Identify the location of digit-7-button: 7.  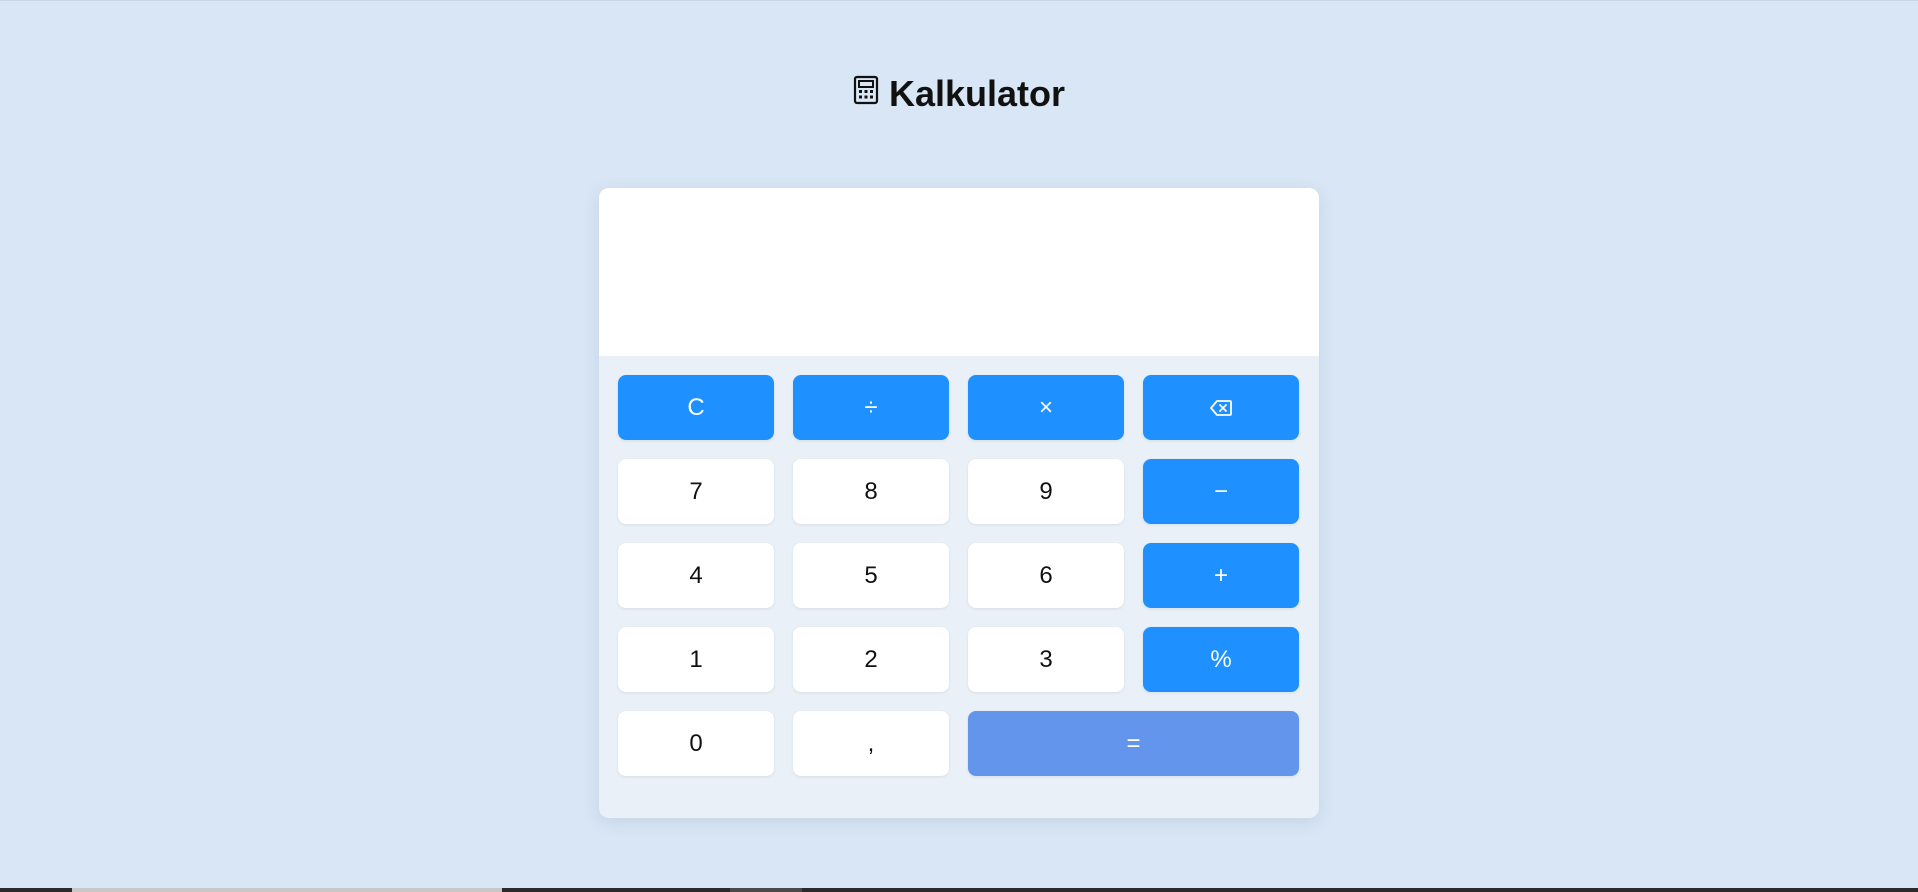
(696, 491).